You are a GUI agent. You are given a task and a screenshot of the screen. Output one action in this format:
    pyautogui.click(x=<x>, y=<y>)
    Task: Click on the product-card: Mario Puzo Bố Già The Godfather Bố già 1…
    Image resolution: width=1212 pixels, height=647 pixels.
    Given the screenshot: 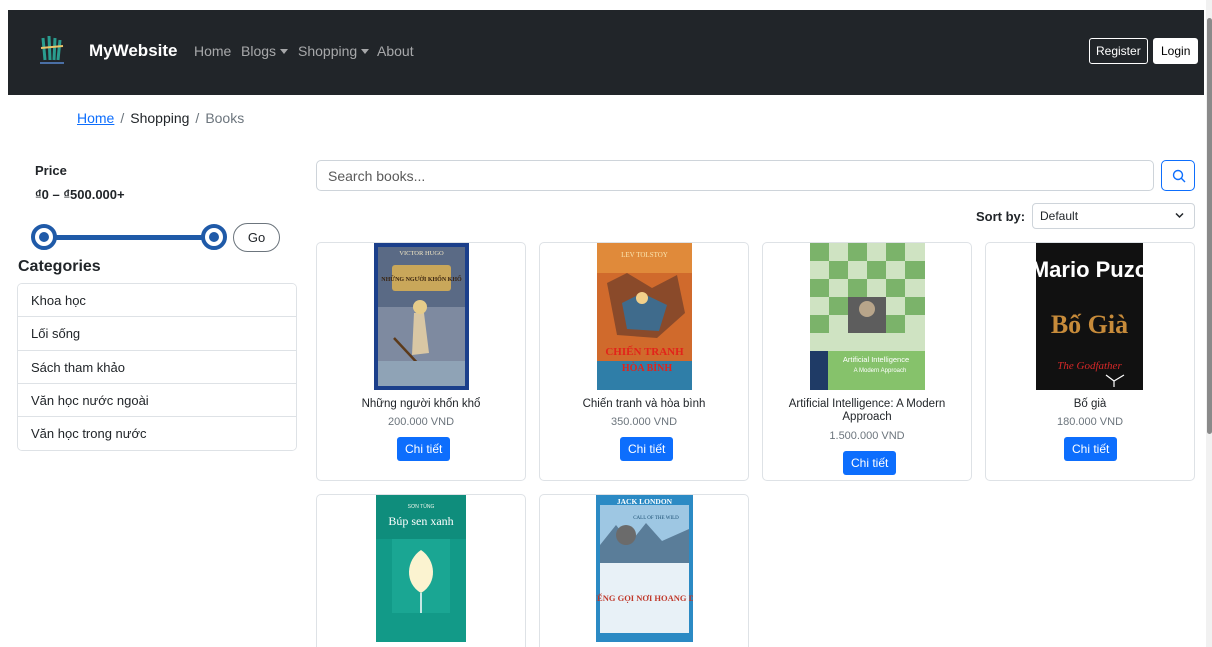 What is the action you would take?
    pyautogui.click(x=1090, y=361)
    